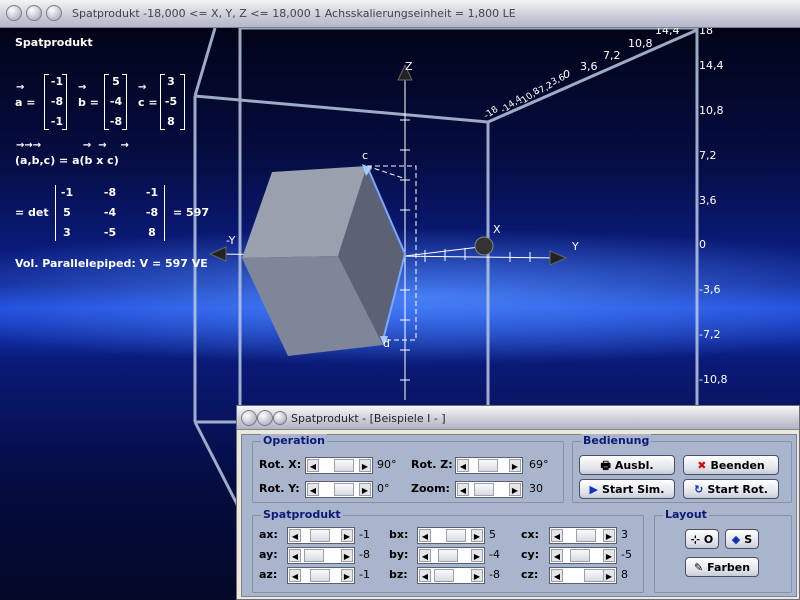 This screenshot has width=800, height=600. I want to click on ausbl-button: 🖶 Ausbl., so click(627, 465).